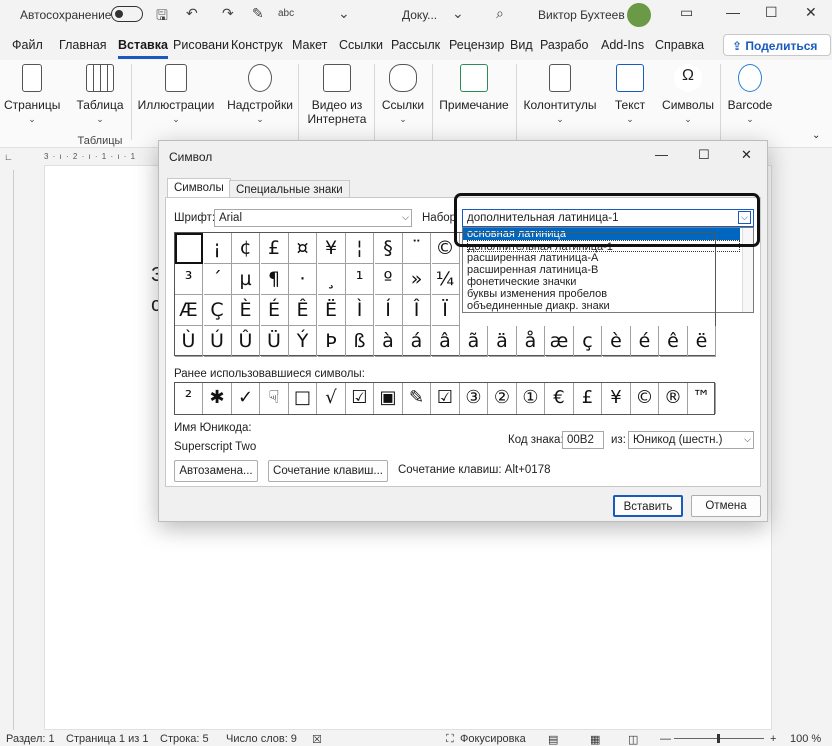 This screenshot has height=746, width=832. What do you see at coordinates (493, 739) in the screenshot?
I see `focus-label: Фокусировка` at bounding box center [493, 739].